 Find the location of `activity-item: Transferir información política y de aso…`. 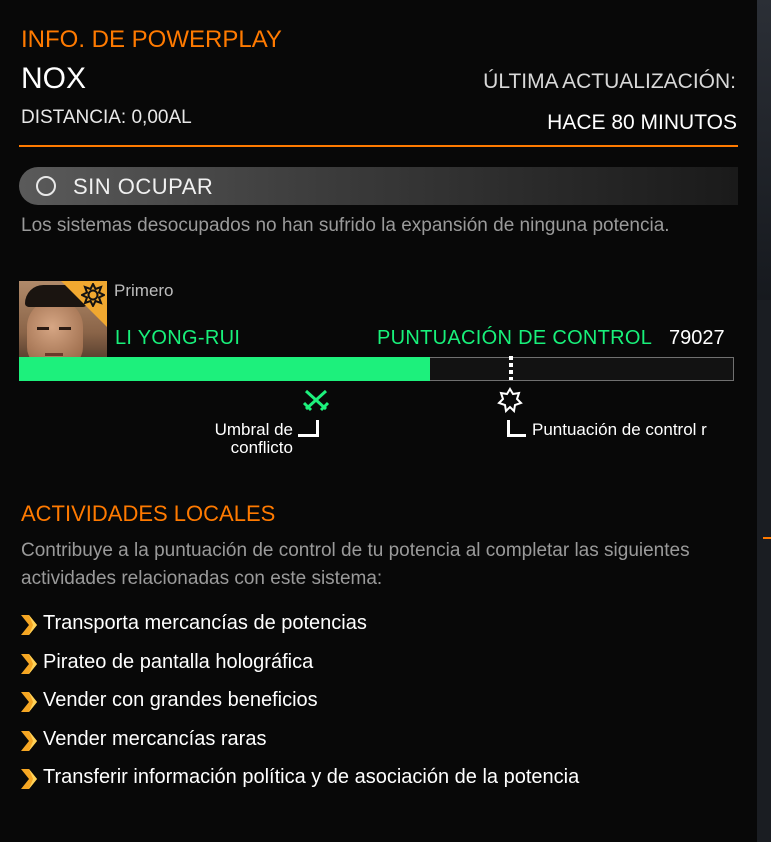

activity-item: Transferir información política y de aso… is located at coordinates (299, 785).